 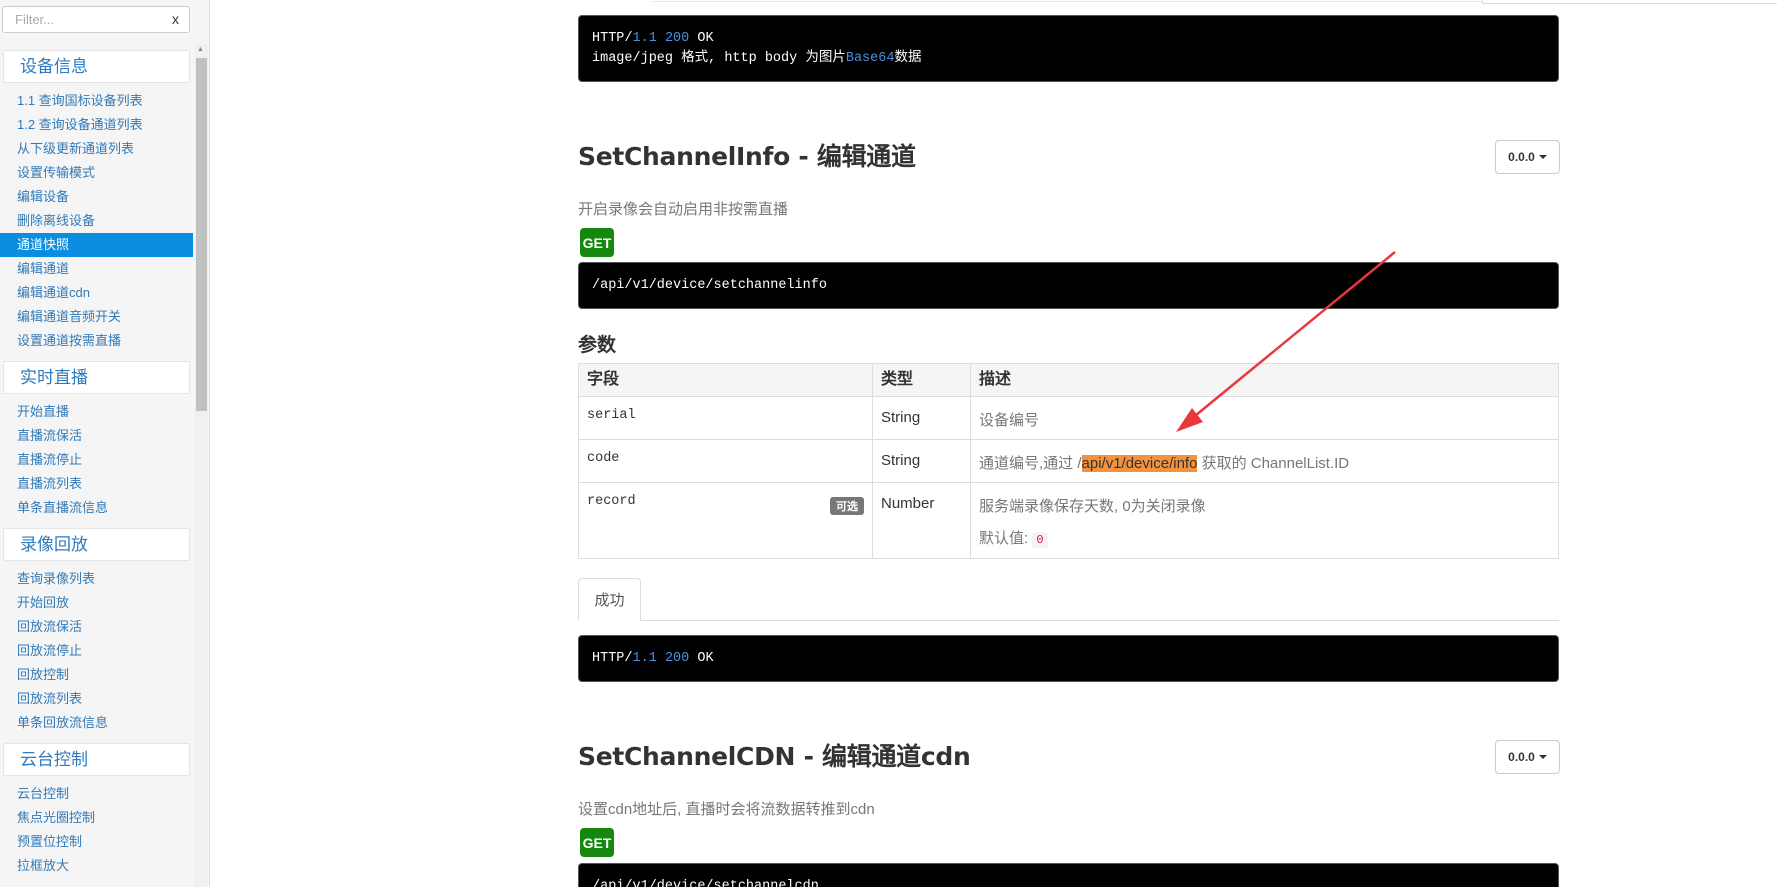 I want to click on nav-section: 录像回放查询录像列表 开始回放 回放流保活 回放流停止 回放控制 回放流列表 单条回放流信息, so click(x=96, y=631).